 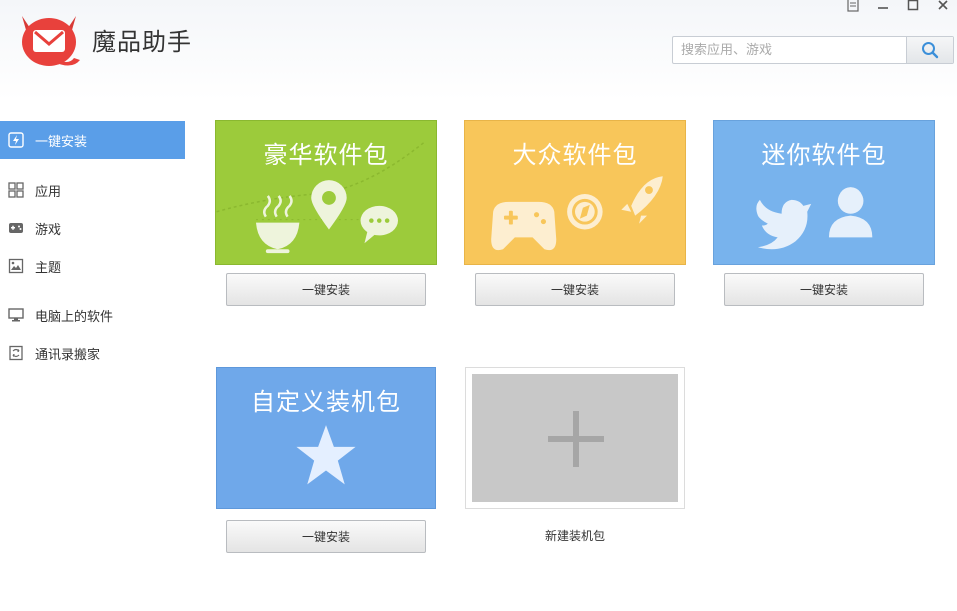 I want to click on sidebar-item-label: 电脑上的软件, so click(x=74, y=317).